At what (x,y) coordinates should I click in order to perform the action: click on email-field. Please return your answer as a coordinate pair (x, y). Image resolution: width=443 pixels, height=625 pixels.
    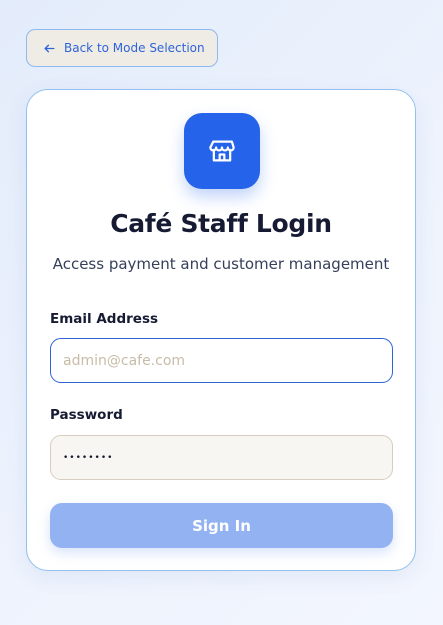
    Looking at the image, I should click on (221, 360).